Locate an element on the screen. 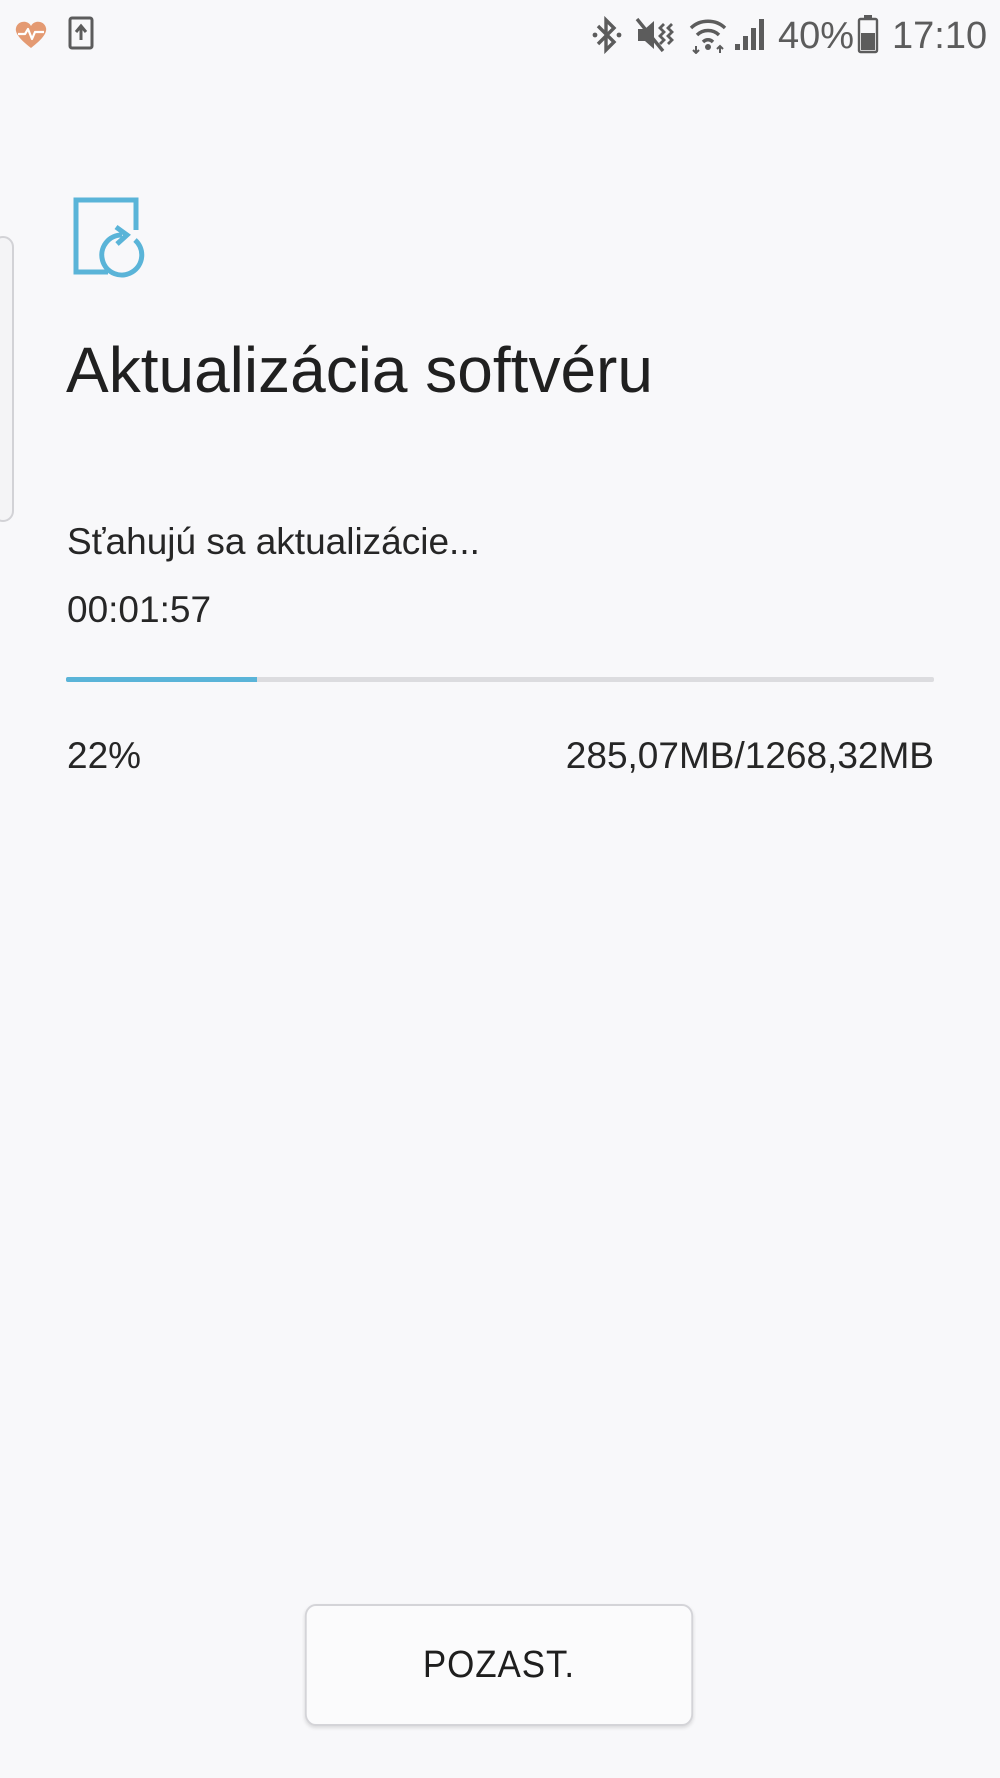  status-bar: 40% 17:10 is located at coordinates (500, 36).